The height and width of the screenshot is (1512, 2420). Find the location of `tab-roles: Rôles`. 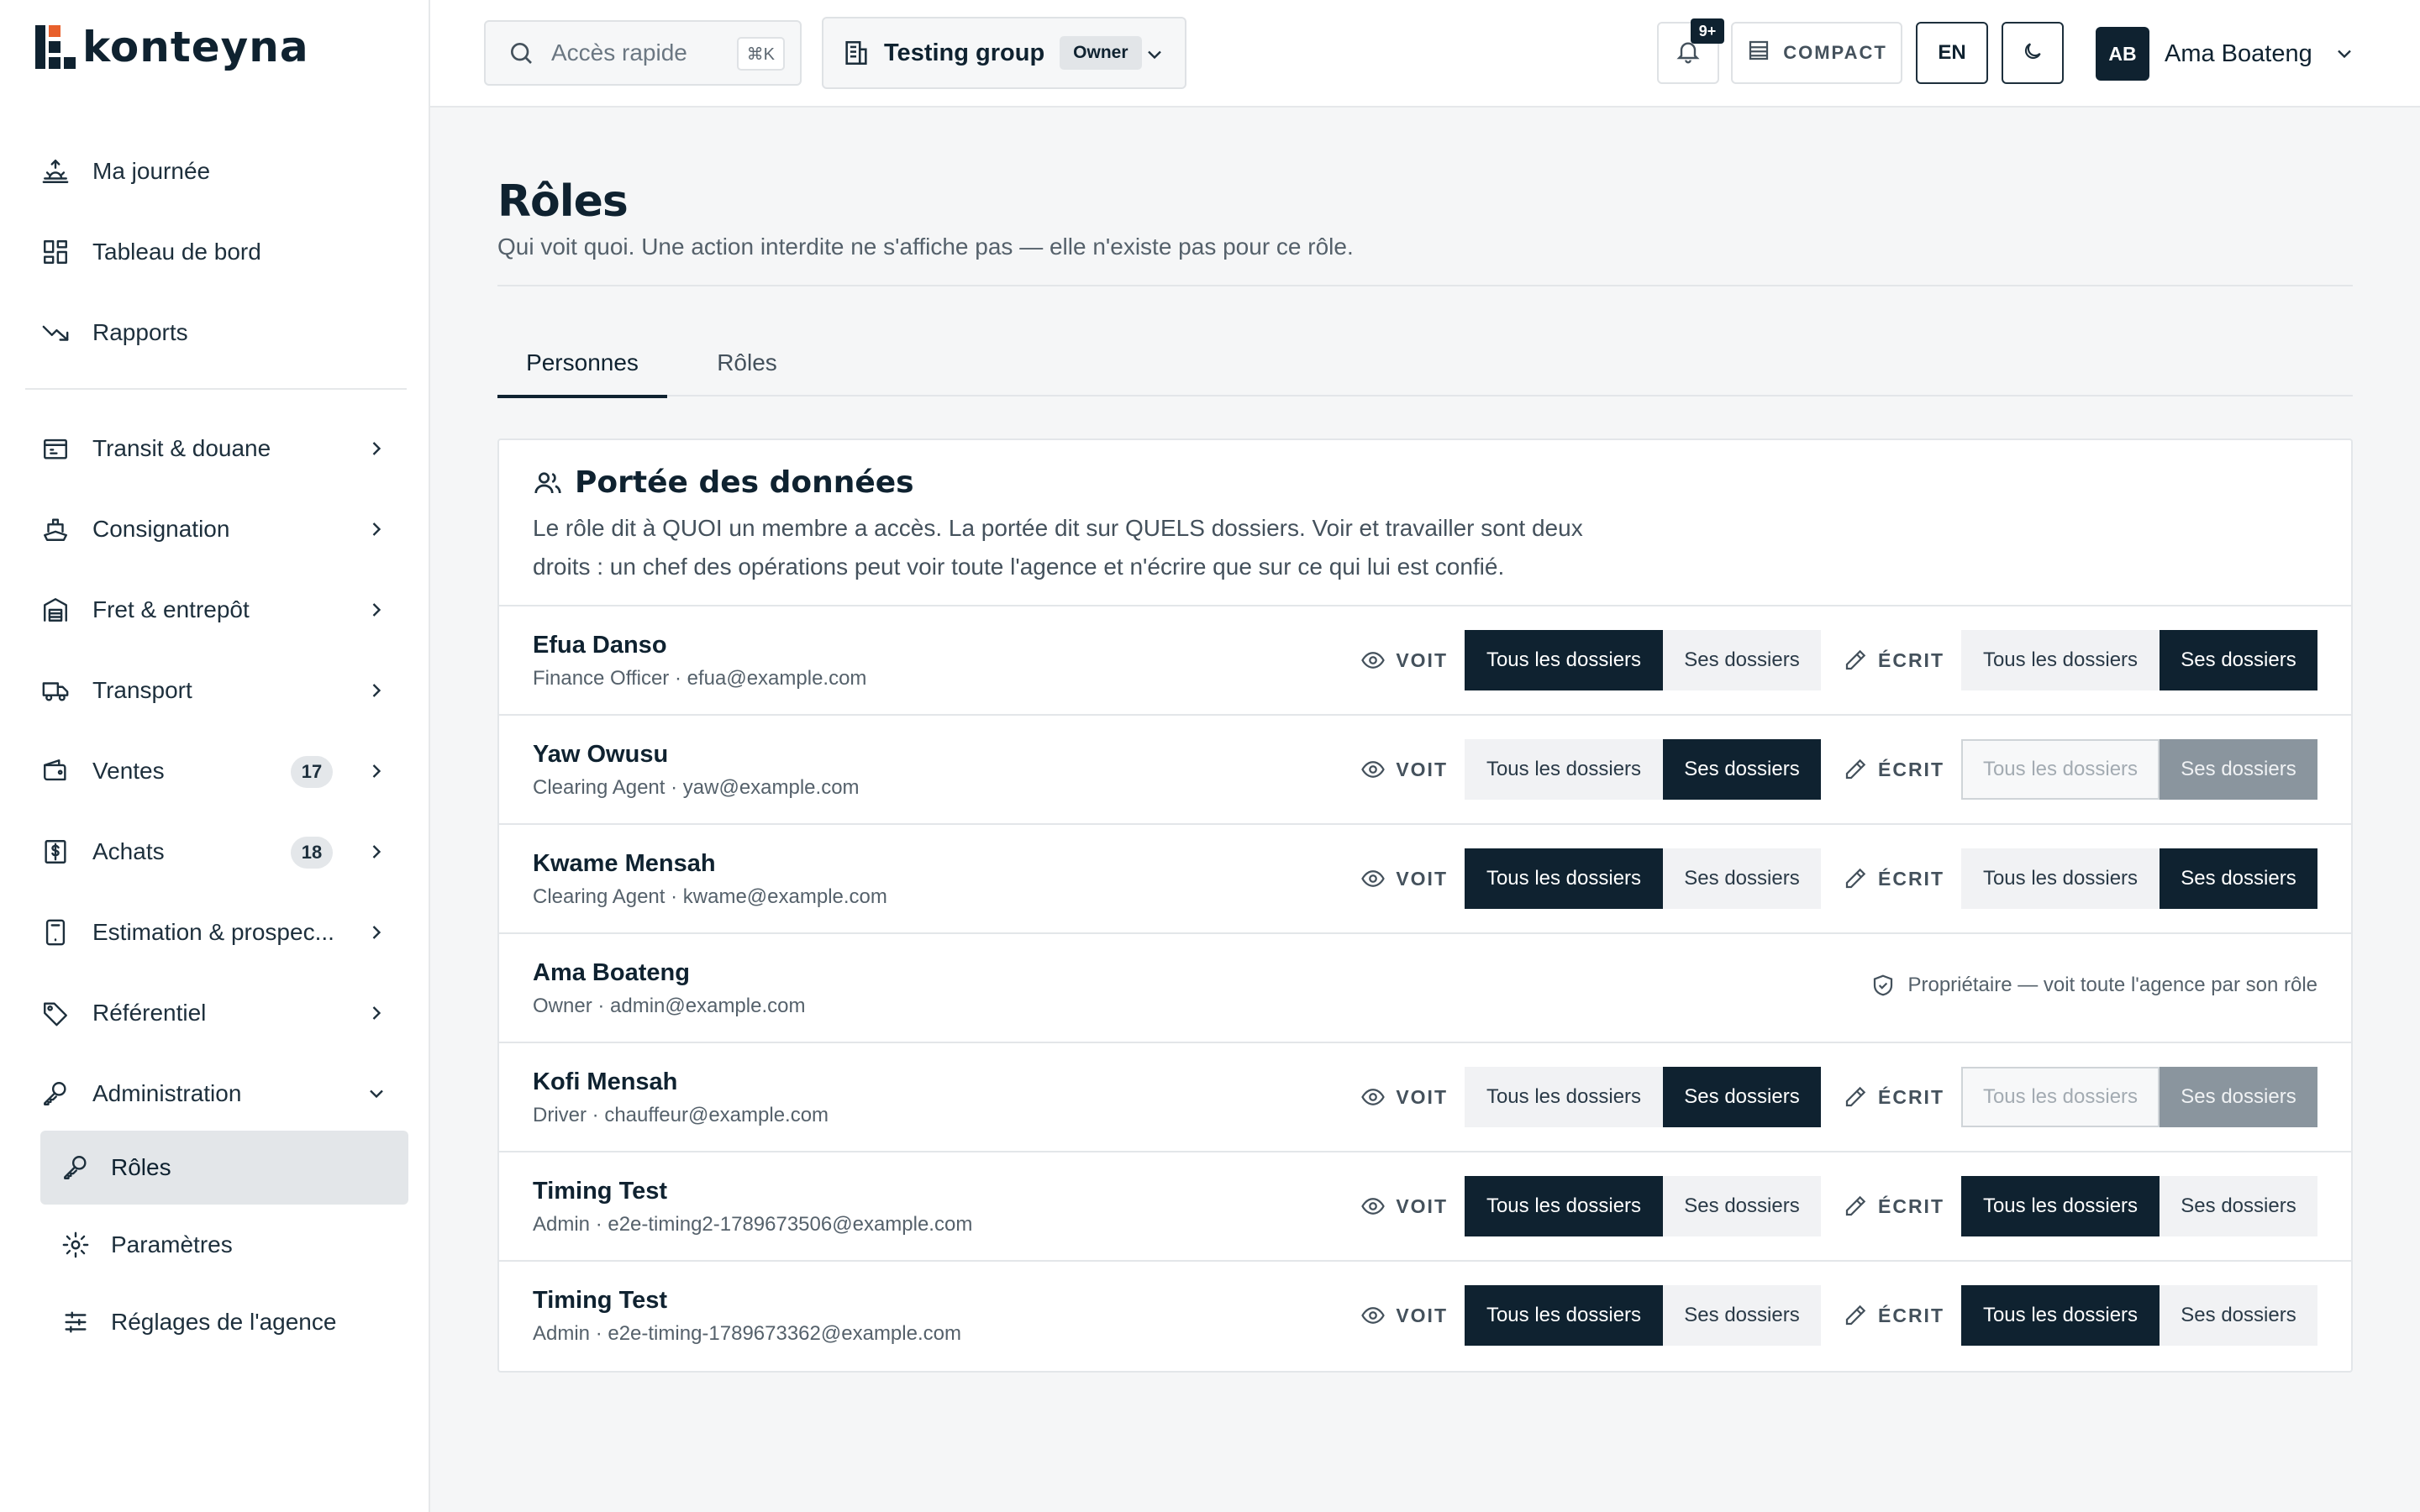

tab-roles: Rôles is located at coordinates (747, 365).